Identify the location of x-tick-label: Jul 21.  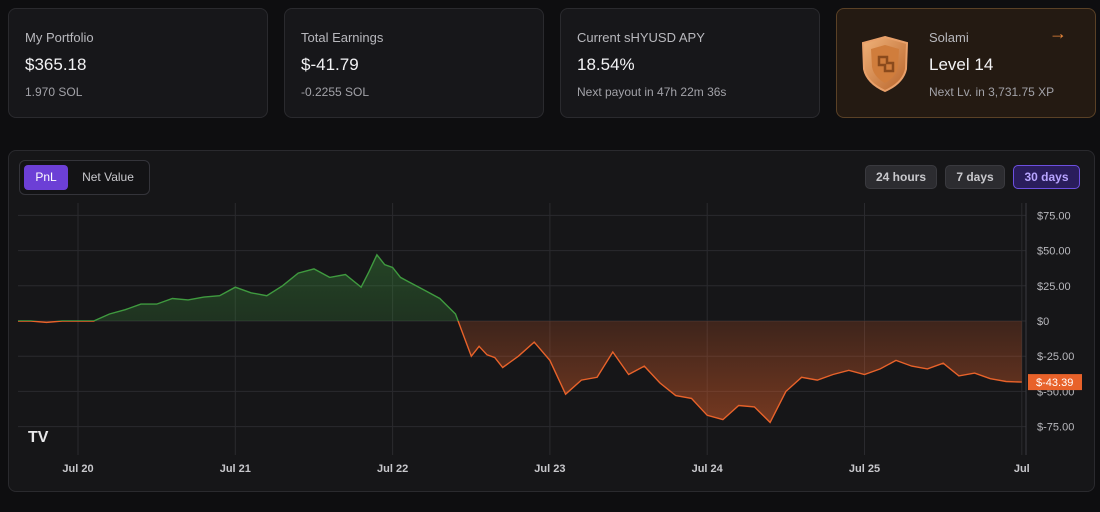
(235, 469).